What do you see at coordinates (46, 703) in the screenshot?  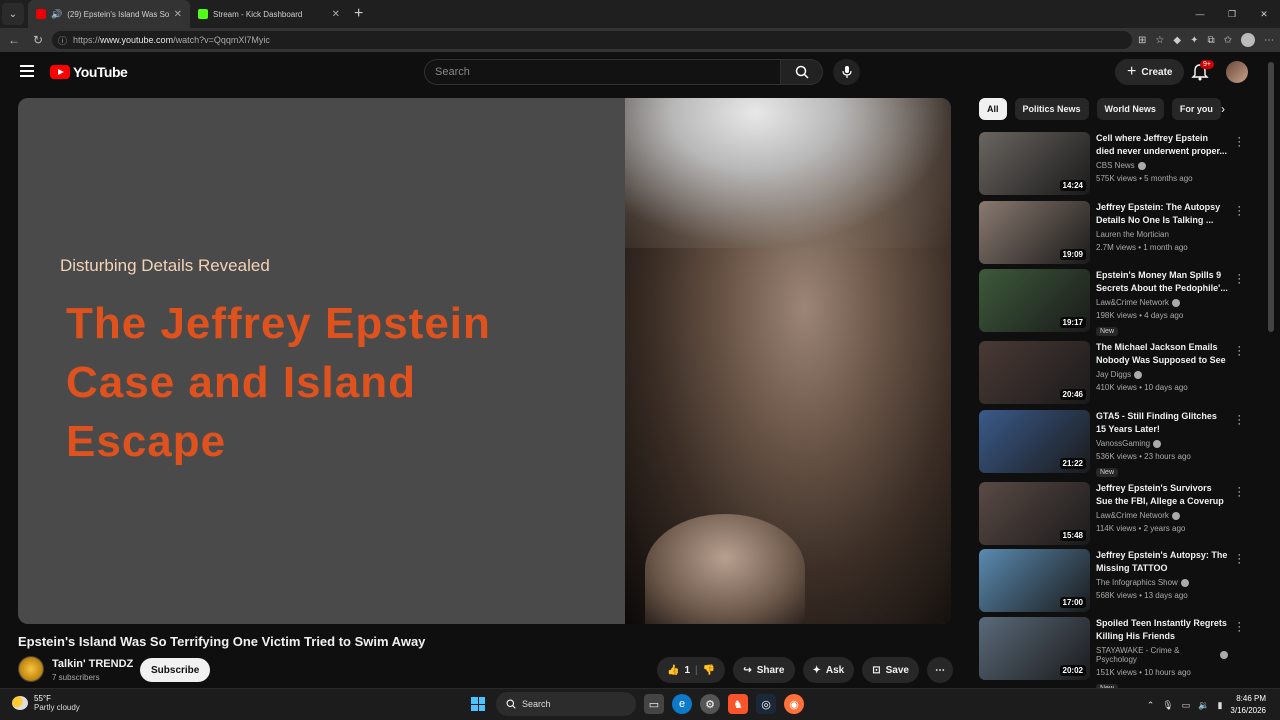 I see `weather-widget: 55°F Partly cloudy` at bounding box center [46, 703].